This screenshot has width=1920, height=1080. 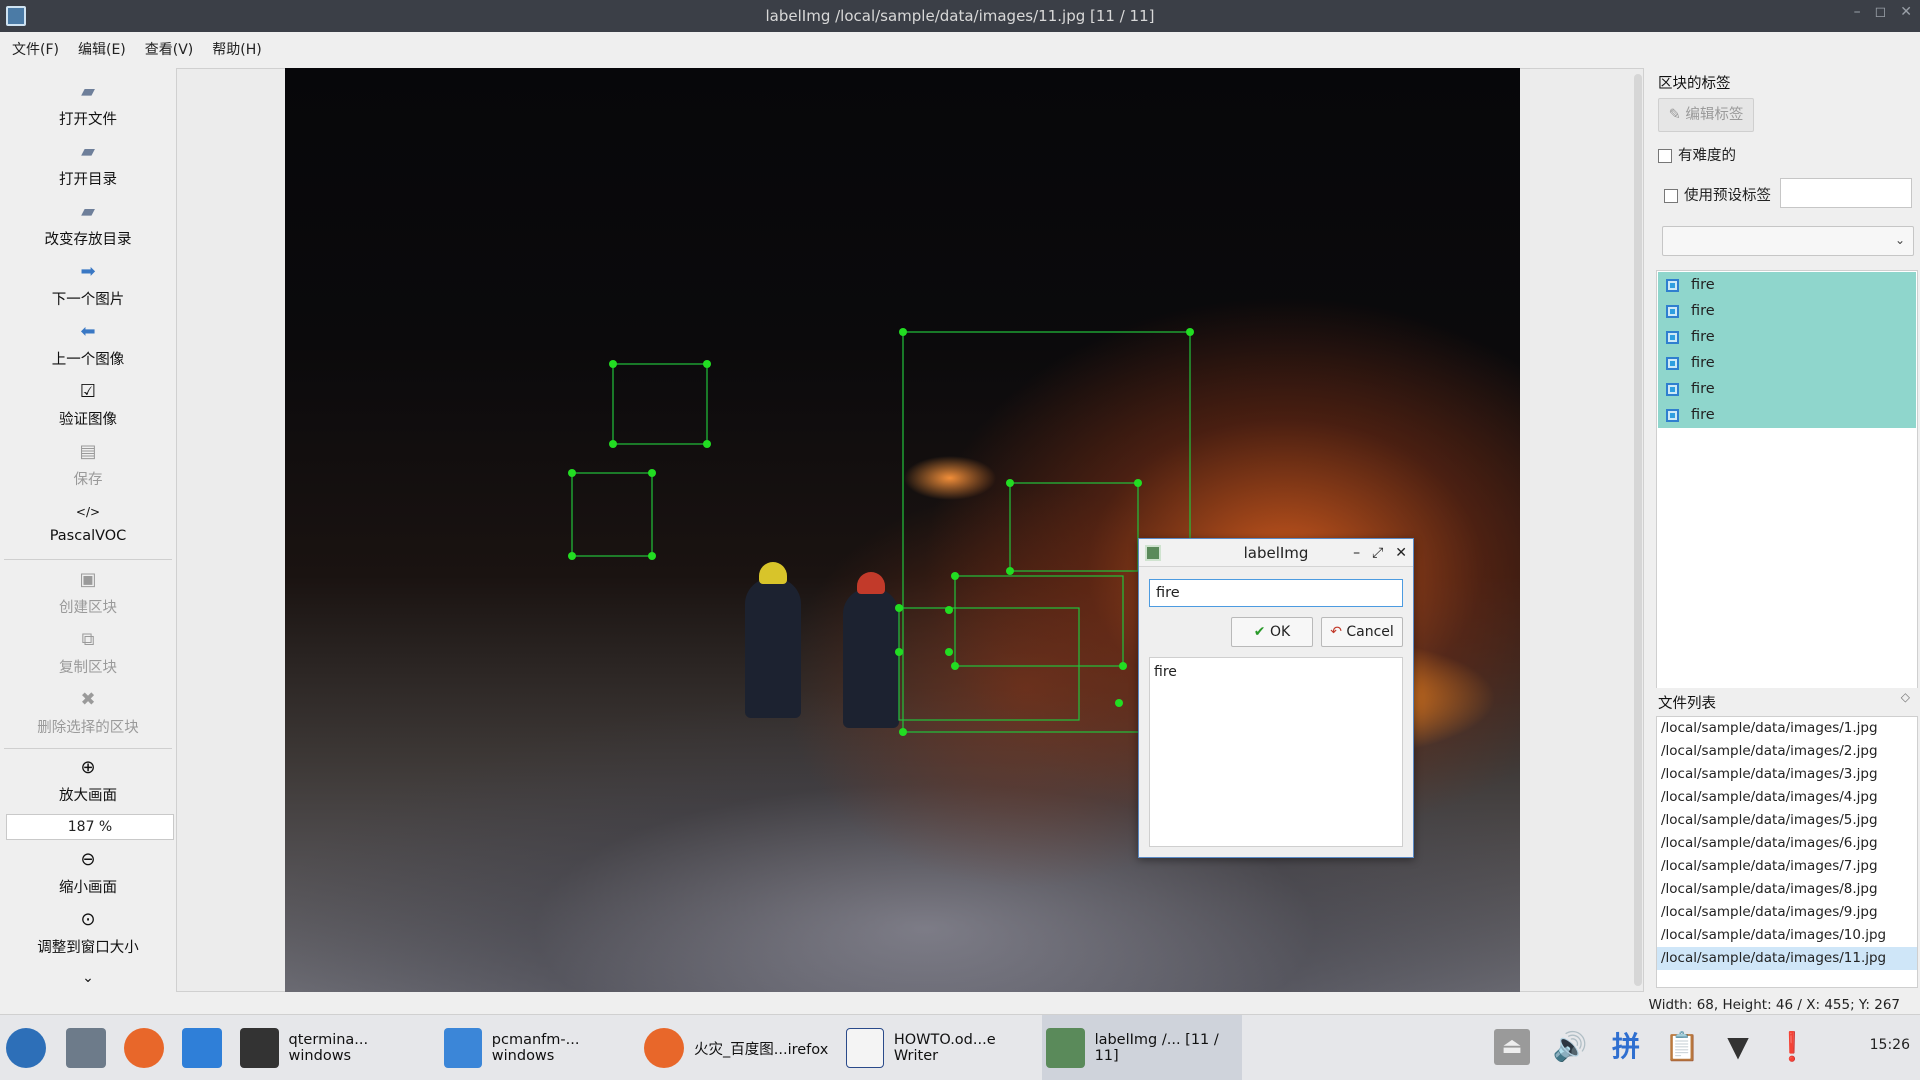 I want to click on clipboard-icon: 📋, so click(x=1682, y=1047).